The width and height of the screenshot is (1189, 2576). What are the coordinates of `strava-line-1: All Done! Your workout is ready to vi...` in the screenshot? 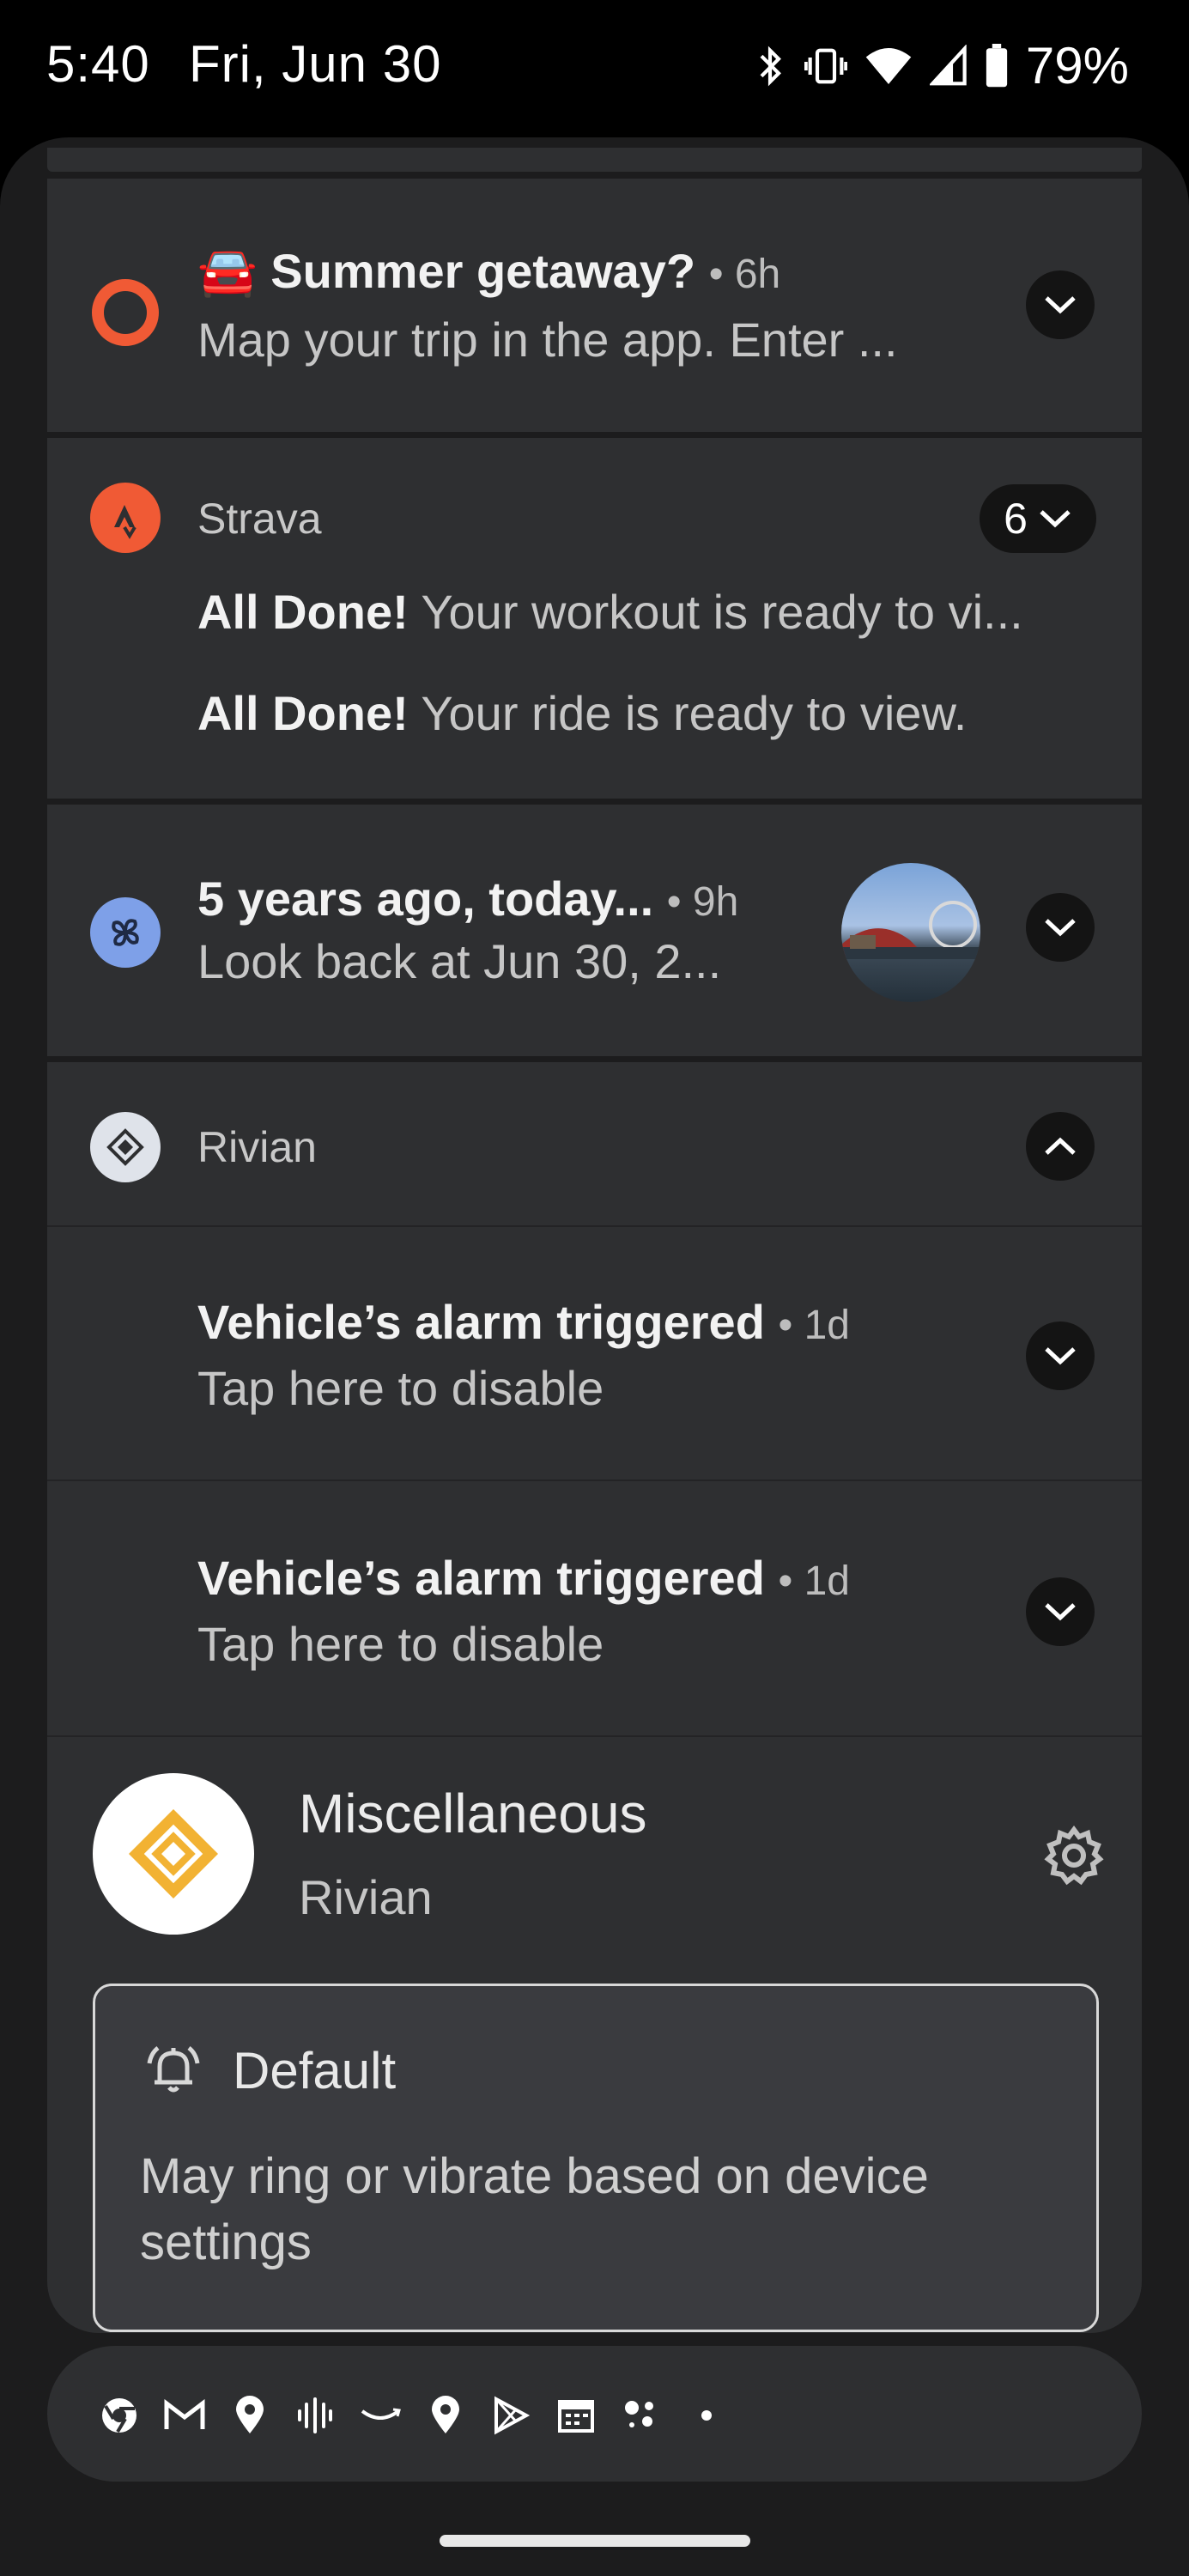 It's located at (610, 612).